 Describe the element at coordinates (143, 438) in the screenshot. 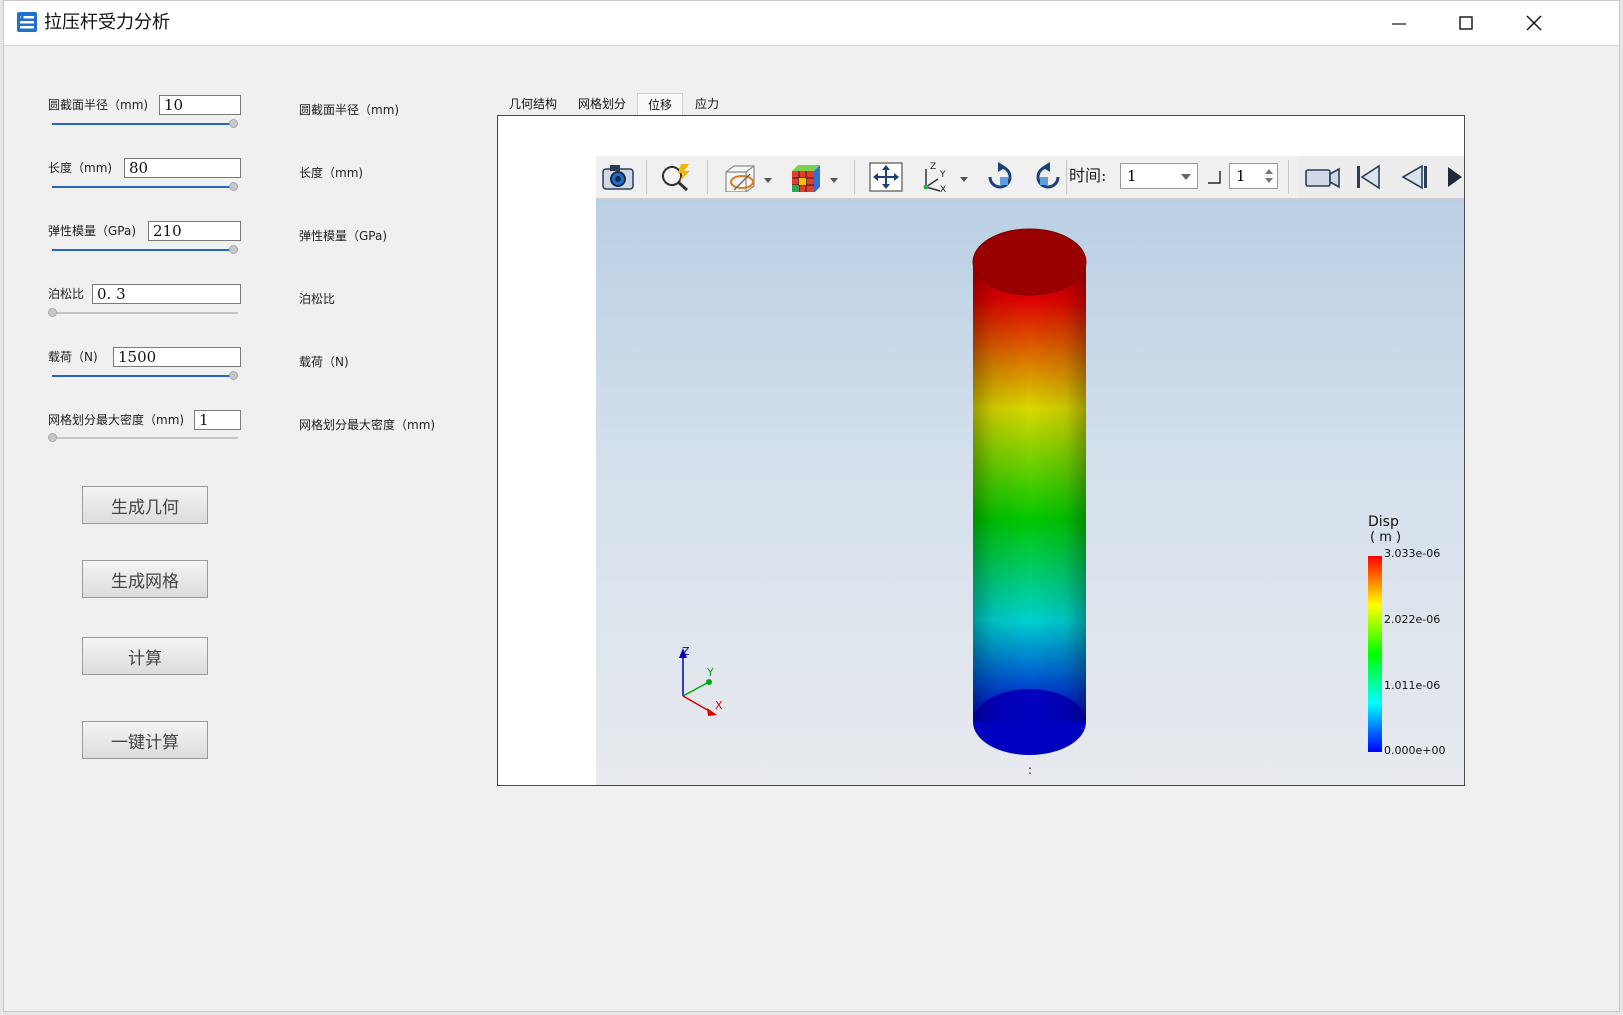

I see `mesh-density-slider` at that location.